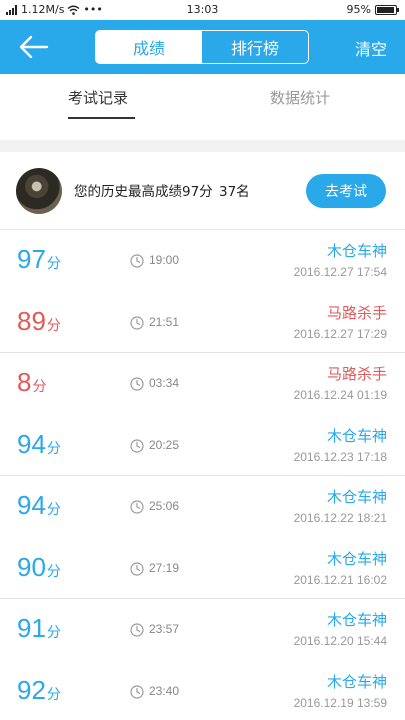 This screenshot has width=405, height=720. Describe the element at coordinates (202, 384) in the screenshot. I see `record-row: 8 分 03:34 马路杀手 2016.12.24 01:19` at that location.